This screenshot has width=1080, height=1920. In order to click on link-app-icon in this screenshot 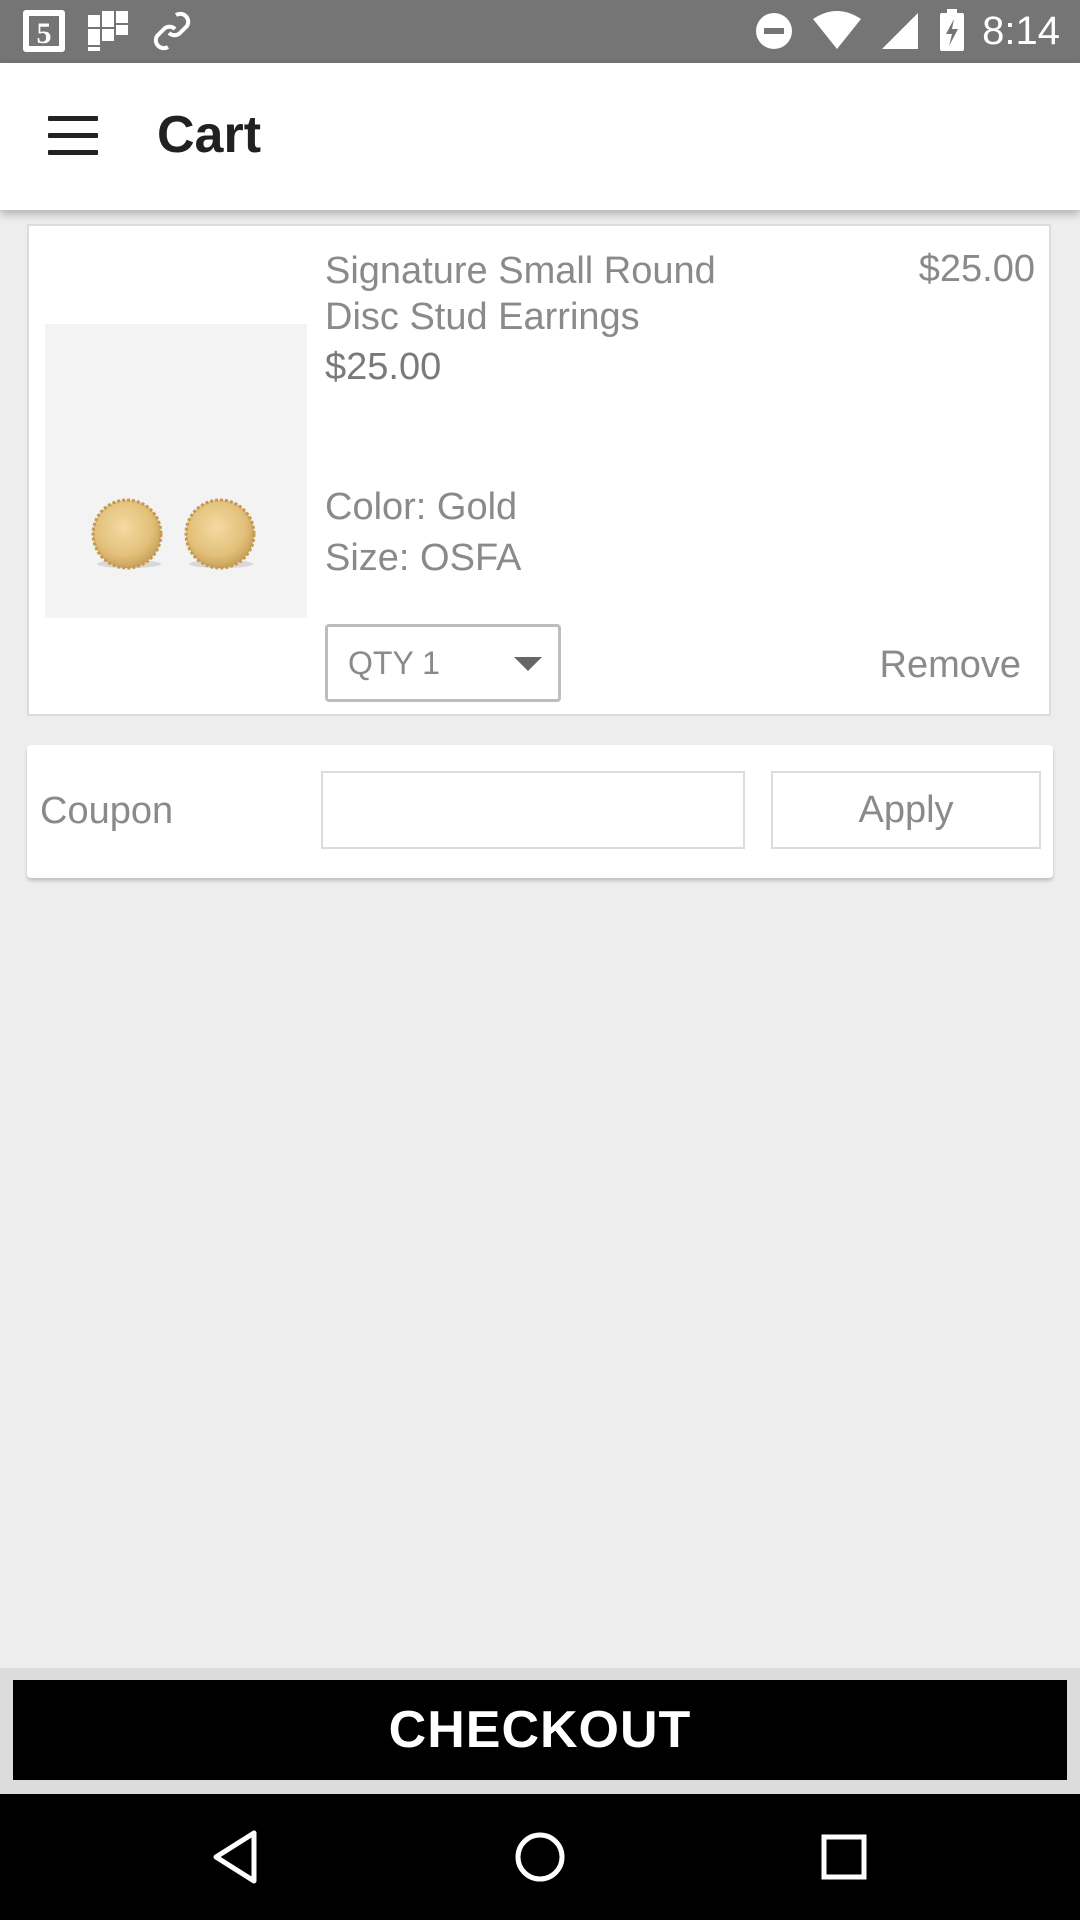, I will do `click(172, 31)`.